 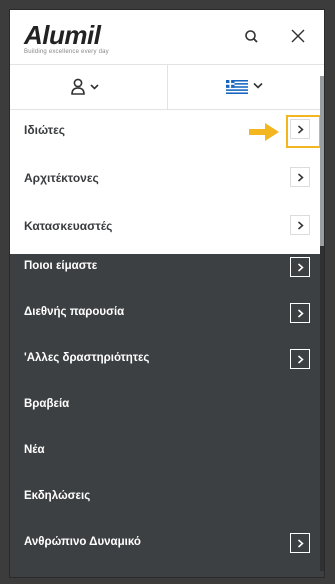 I want to click on menu-item-label: Νέα, so click(x=34, y=450).